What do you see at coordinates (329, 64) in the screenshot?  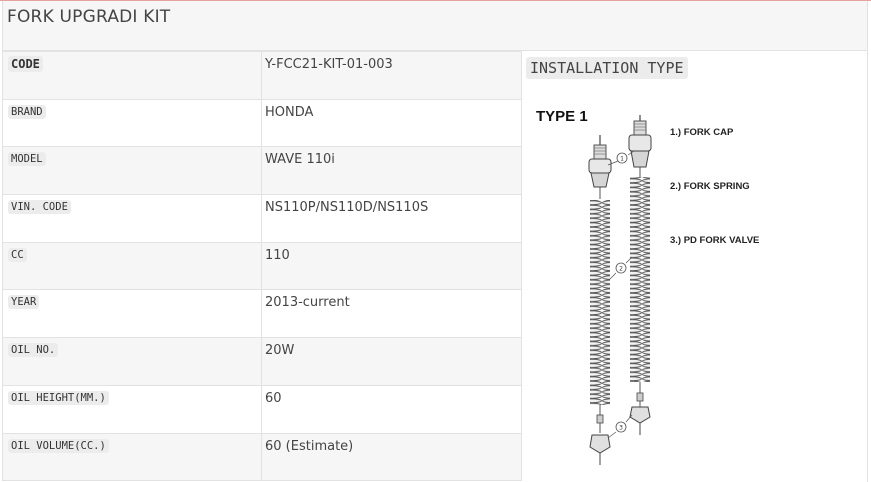 I see `spec-value-code: Y-FCC21-KIT-01-003` at bounding box center [329, 64].